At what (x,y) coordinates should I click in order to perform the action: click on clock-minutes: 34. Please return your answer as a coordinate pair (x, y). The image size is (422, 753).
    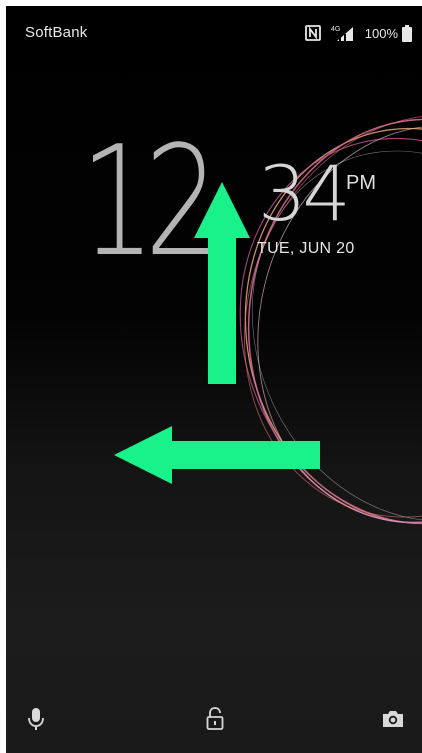
    Looking at the image, I should click on (304, 193).